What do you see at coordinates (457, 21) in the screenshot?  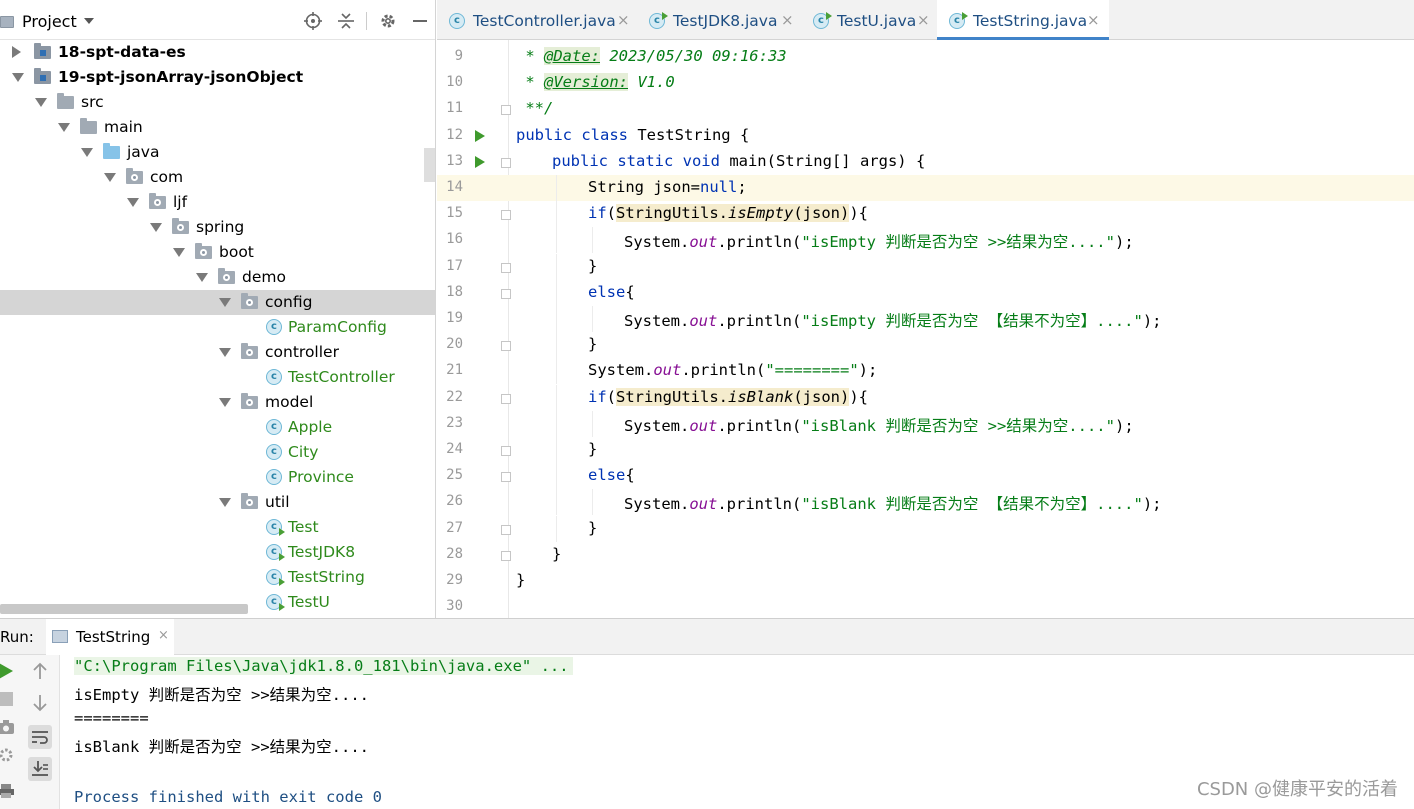 I see `class-icon: c` at bounding box center [457, 21].